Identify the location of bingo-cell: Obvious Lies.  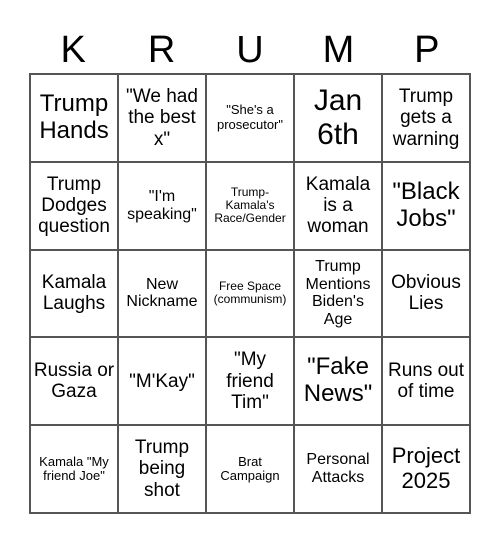
(426, 293).